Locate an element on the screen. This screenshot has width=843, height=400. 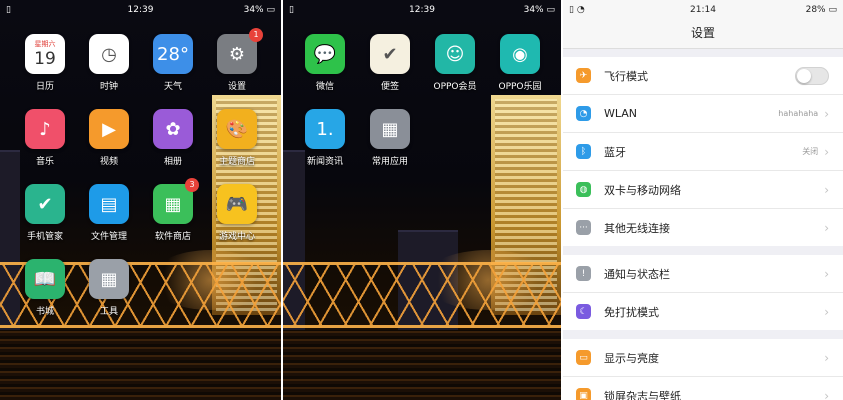
settings-row: ! 通知与状态栏 › is located at coordinates (703, 274).